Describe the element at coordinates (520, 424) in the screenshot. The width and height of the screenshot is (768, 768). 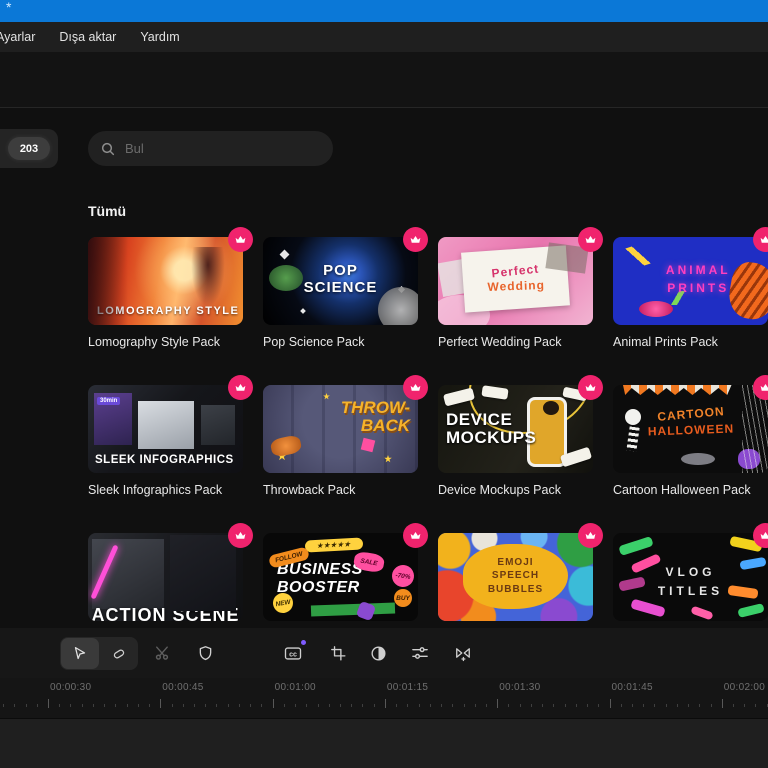
I see `template-thumbnail: DEVICE MOCKUPS` at that location.